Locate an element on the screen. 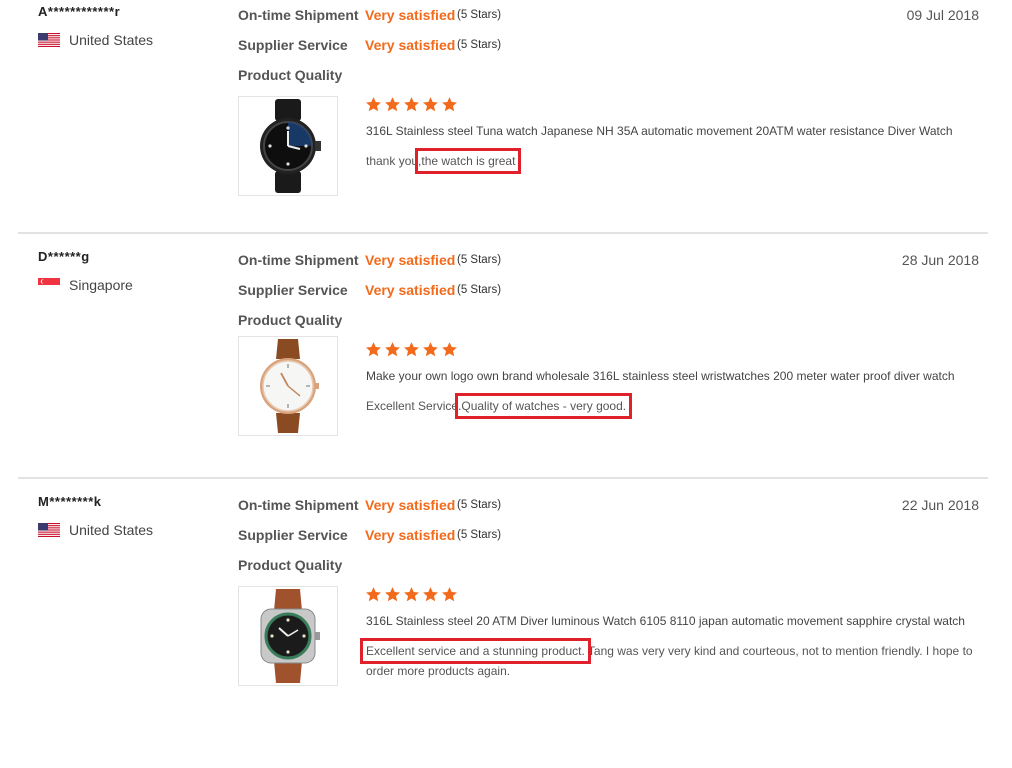  highlighted-comment: Quality of watches - very good. is located at coordinates (544, 406).